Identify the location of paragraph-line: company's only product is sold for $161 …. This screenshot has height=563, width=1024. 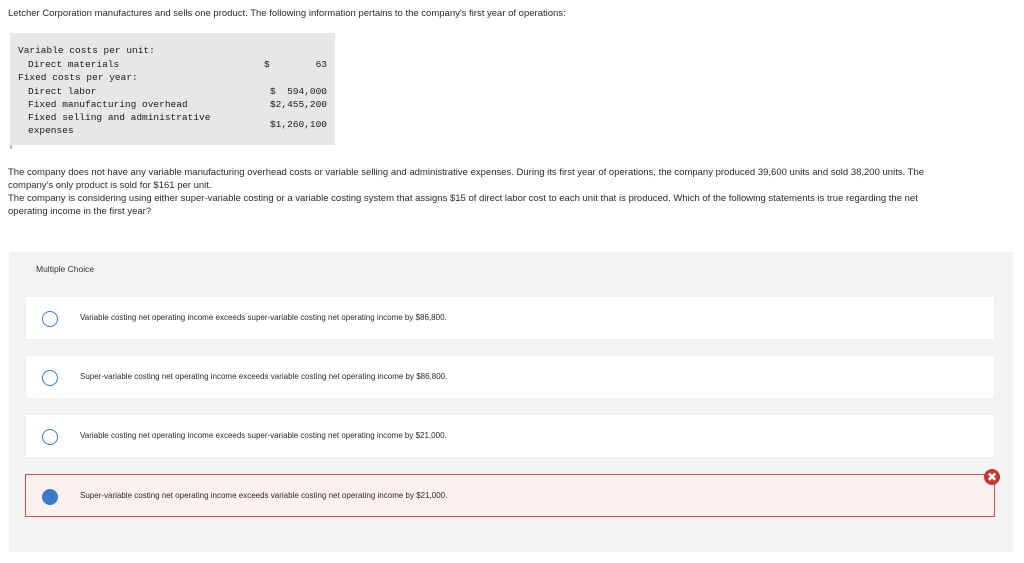
(110, 185).